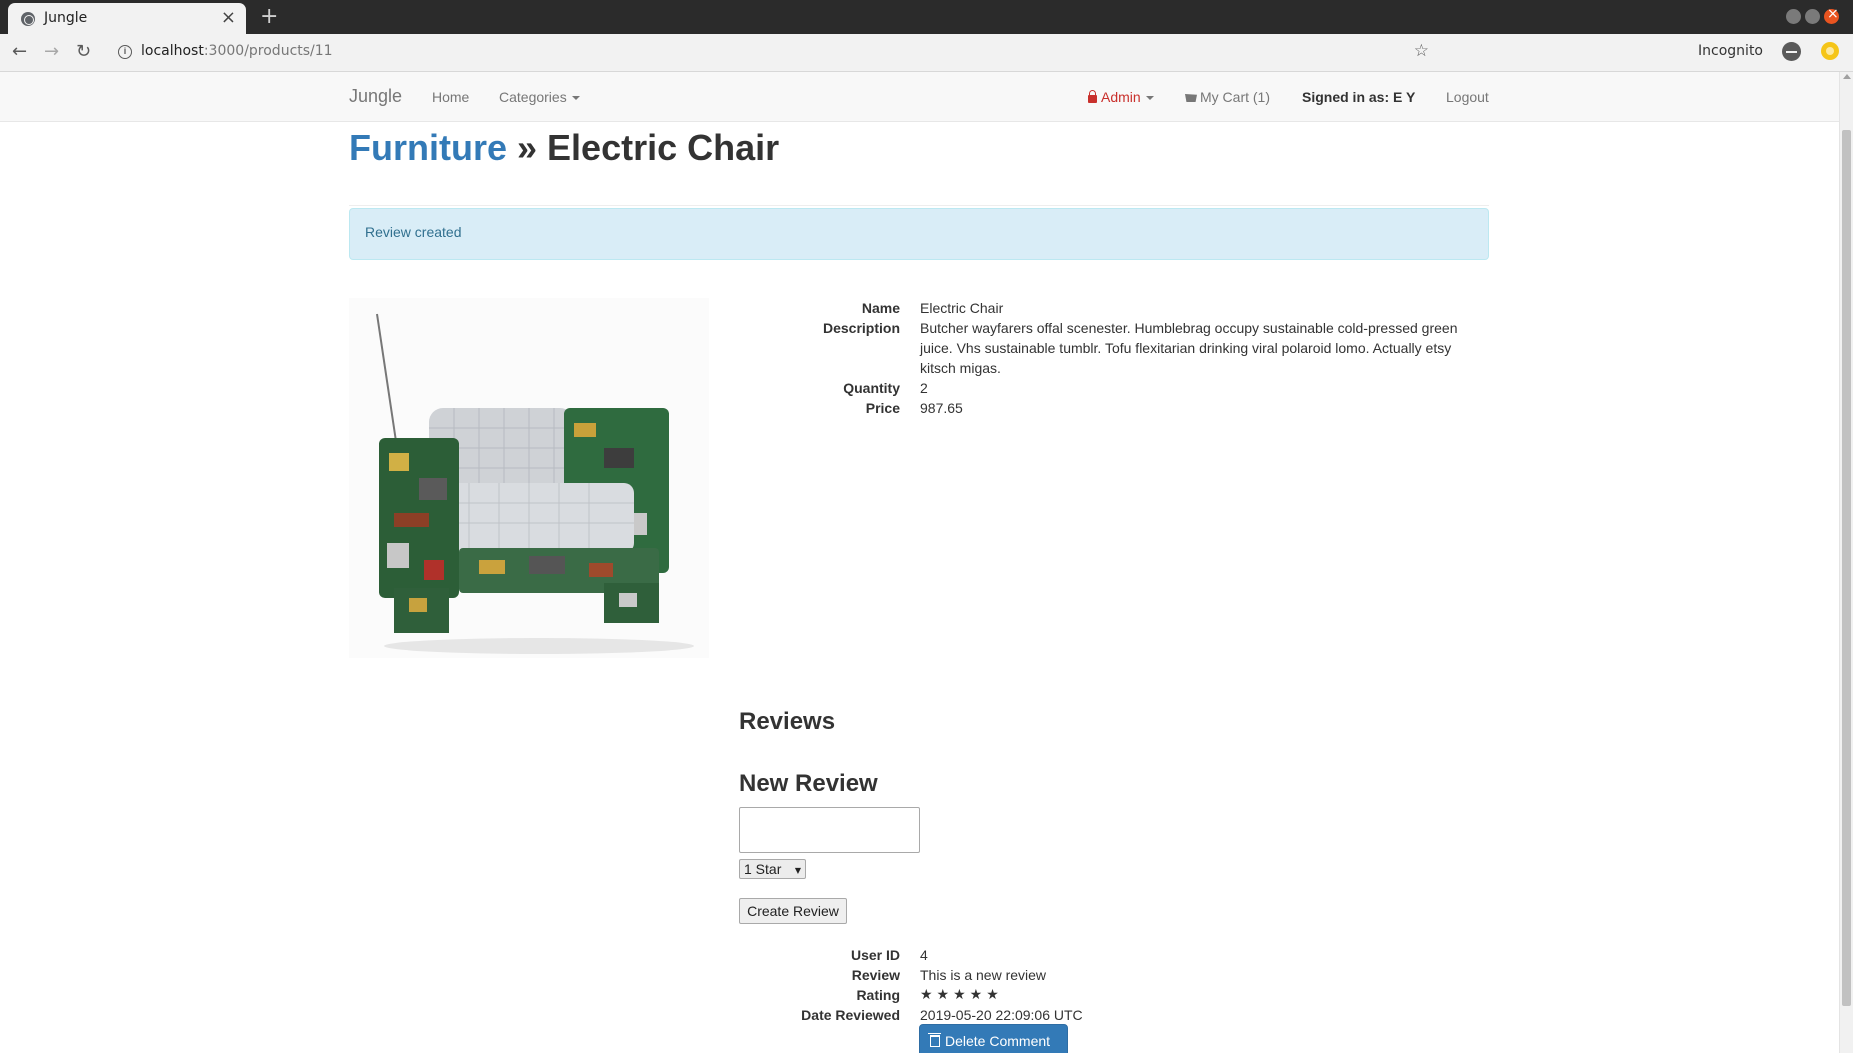 Image resolution: width=1853 pixels, height=1053 pixels. Describe the element at coordinates (961, 995) in the screenshot. I see `rating-stars: ★★★★★` at that location.